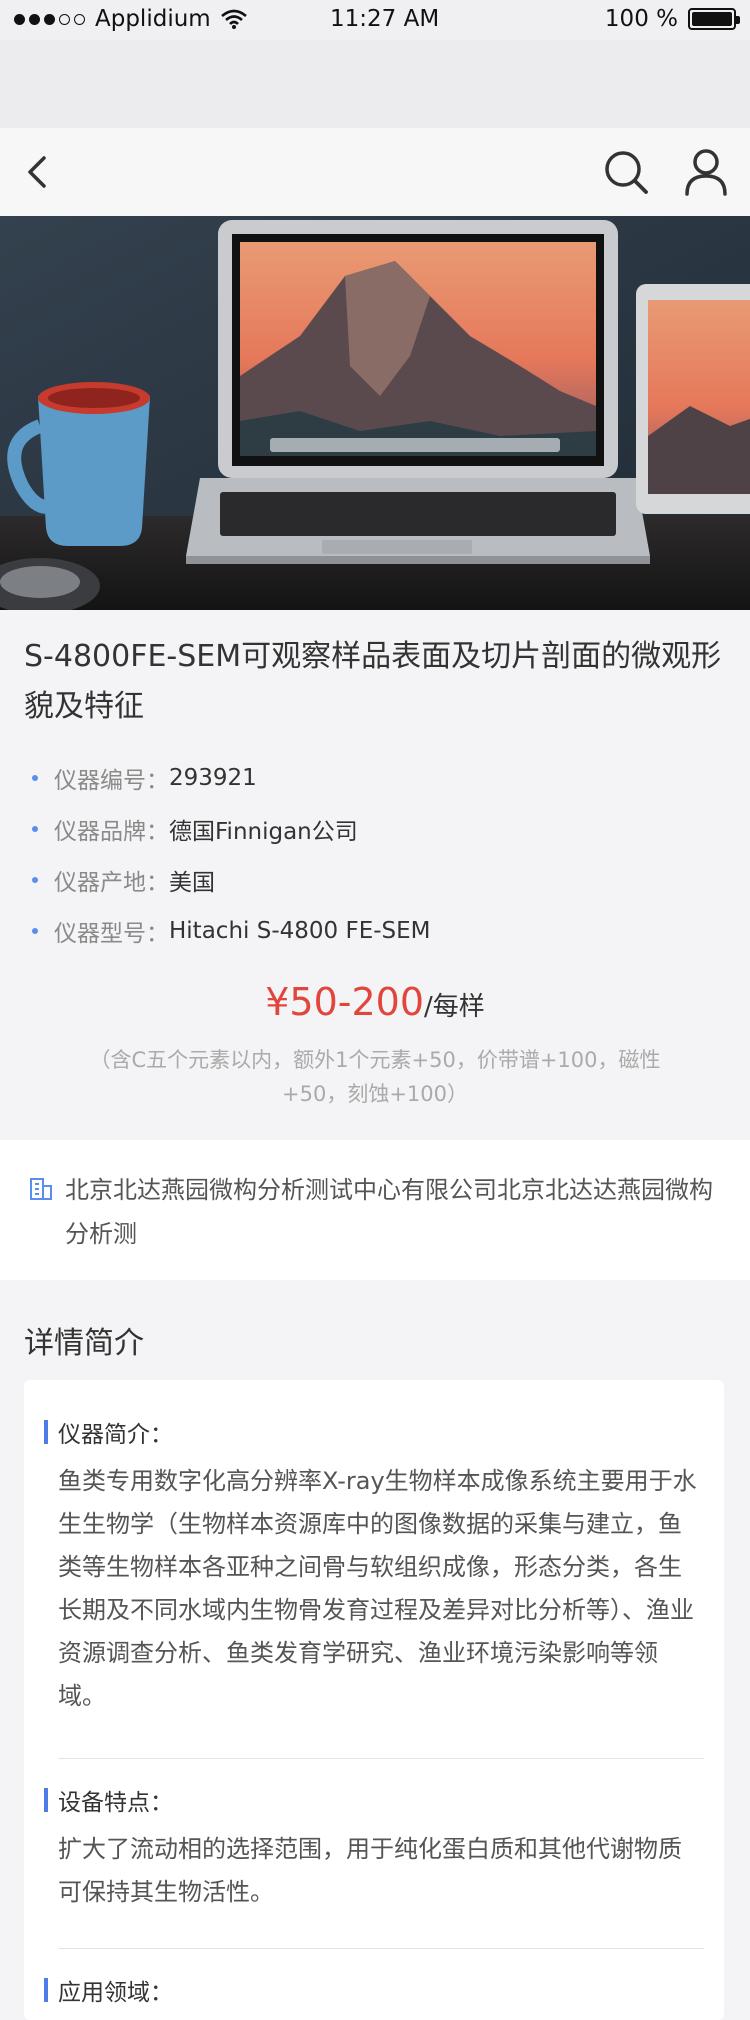 This screenshot has height=2020, width=750. Describe the element at coordinates (84, 1343) in the screenshot. I see `details-title: 详情简介` at that location.